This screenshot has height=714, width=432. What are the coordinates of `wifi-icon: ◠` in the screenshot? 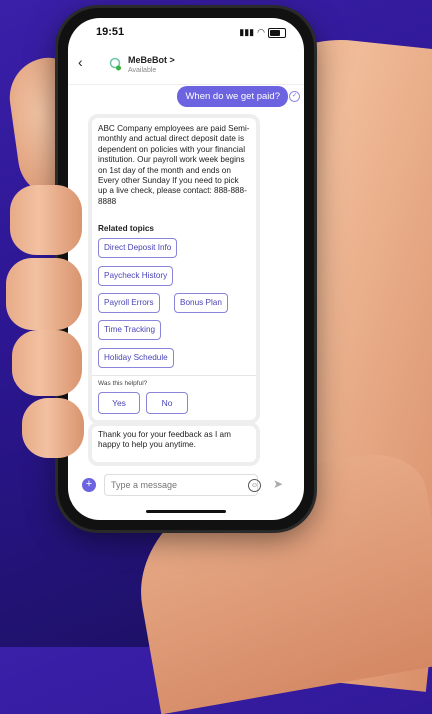 It's located at (261, 32).